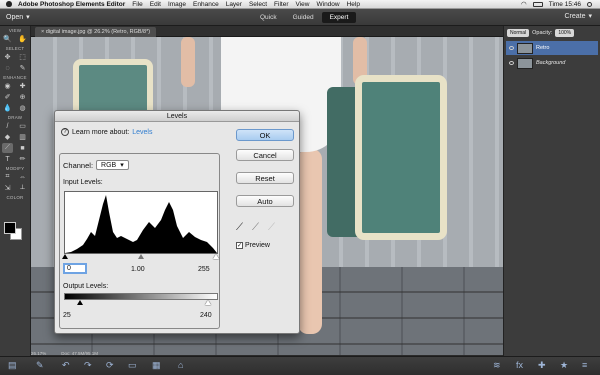 The image size is (600, 375). What do you see at coordinates (177, 116) in the screenshot?
I see `dialog-title: Levels` at bounding box center [177, 116].